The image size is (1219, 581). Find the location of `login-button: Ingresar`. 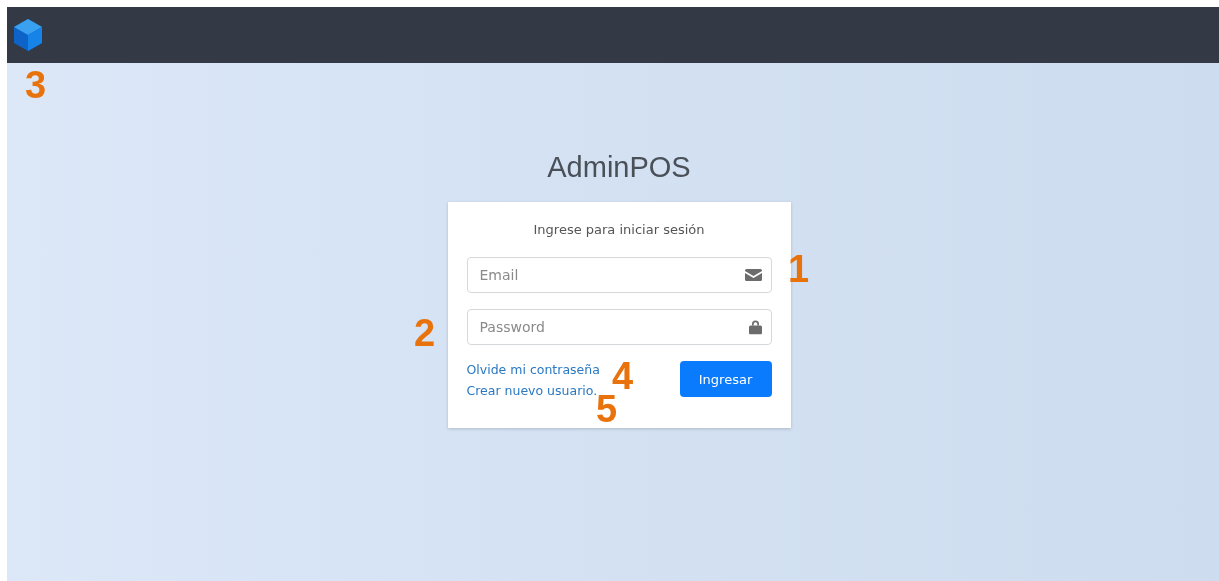

login-button: Ingresar is located at coordinates (725, 379).